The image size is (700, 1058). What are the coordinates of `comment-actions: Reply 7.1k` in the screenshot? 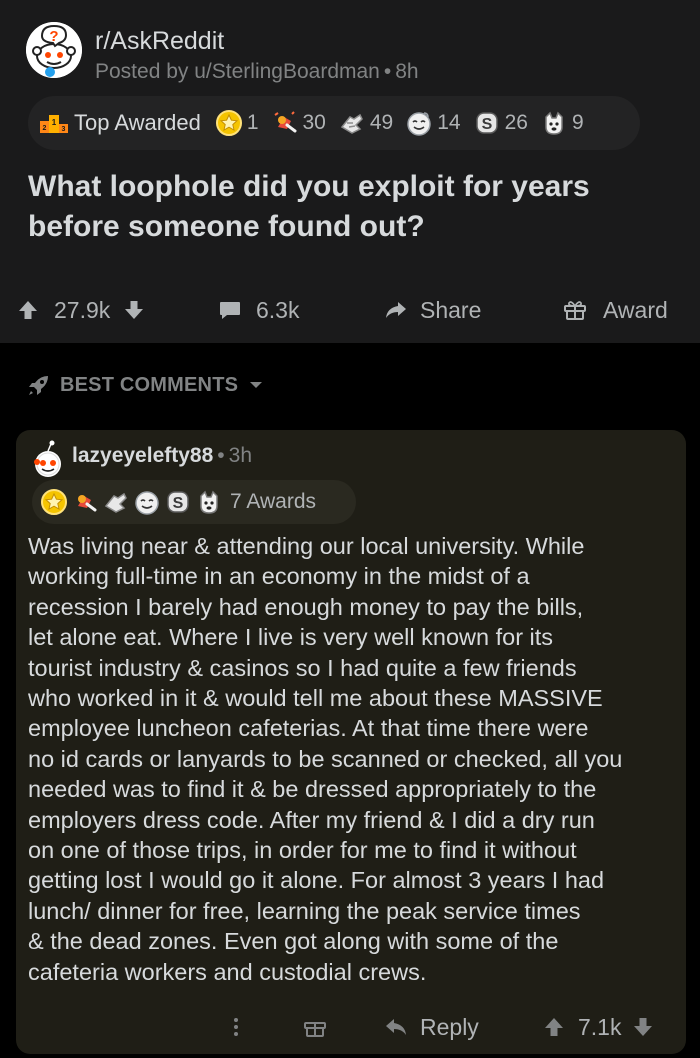 It's located at (351, 1027).